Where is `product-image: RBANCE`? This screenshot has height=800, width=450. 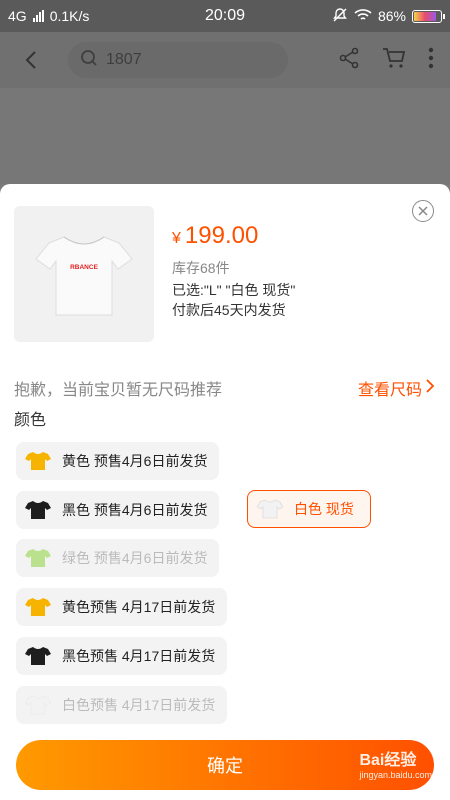
product-image: RBANCE is located at coordinates (84, 274).